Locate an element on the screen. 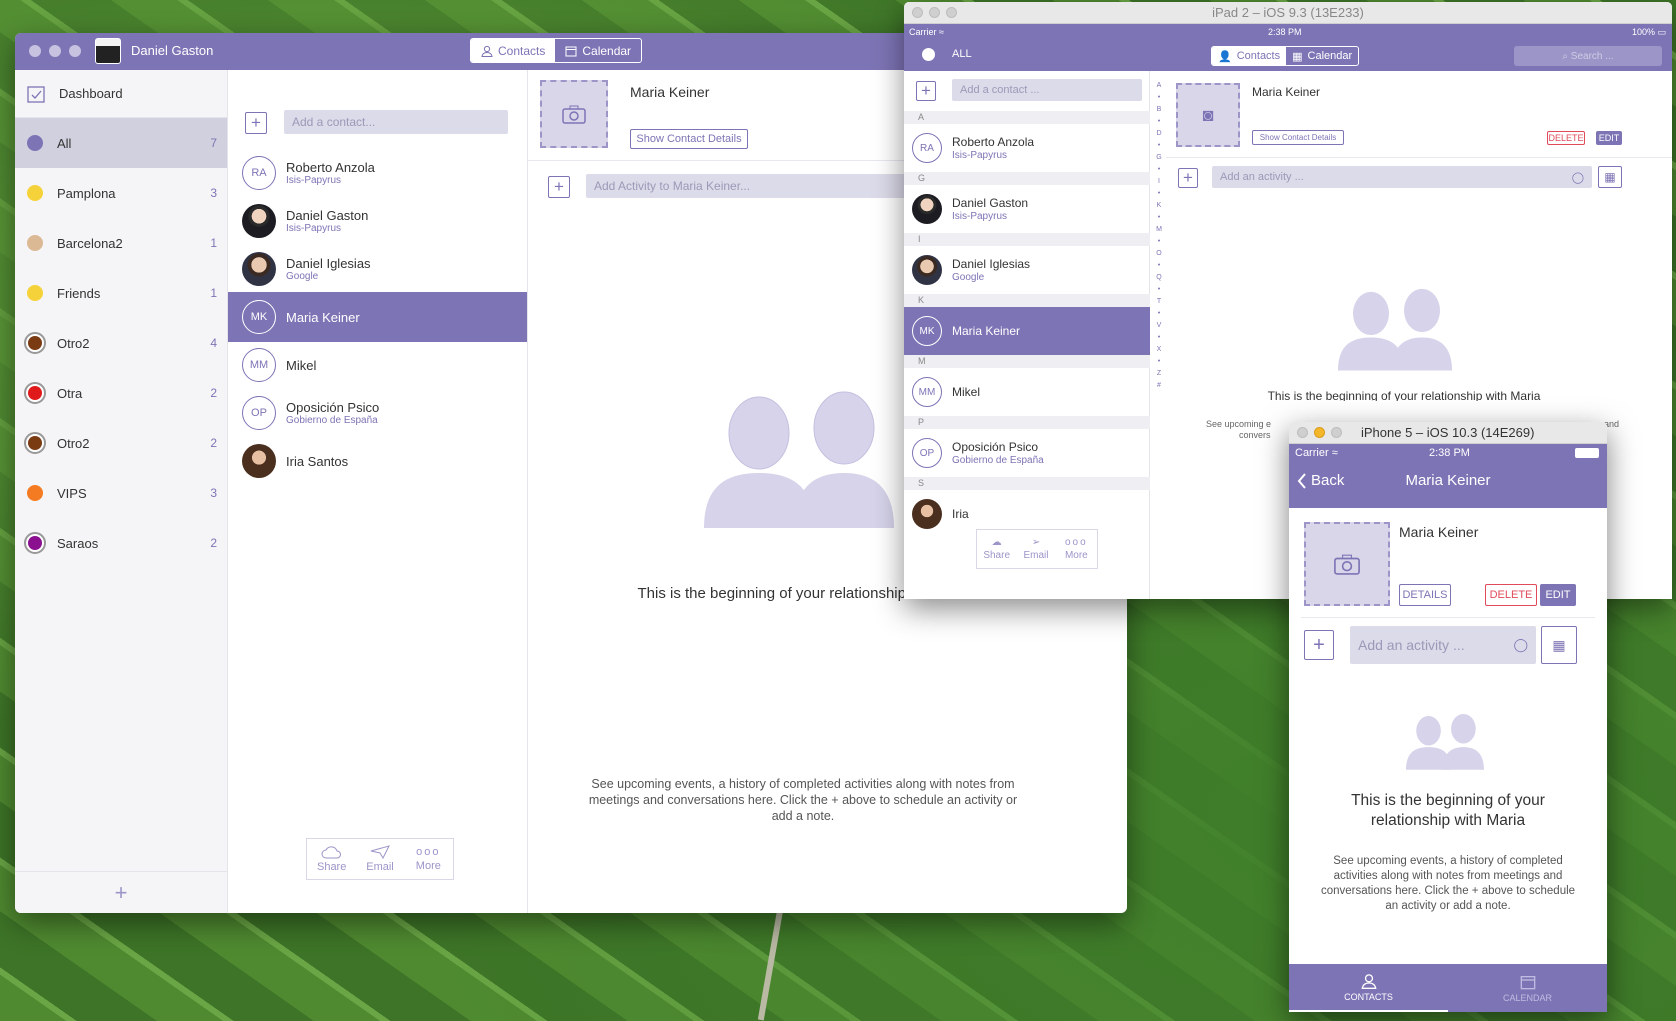 The width and height of the screenshot is (1676, 1021). group-label: Otra is located at coordinates (70, 393).